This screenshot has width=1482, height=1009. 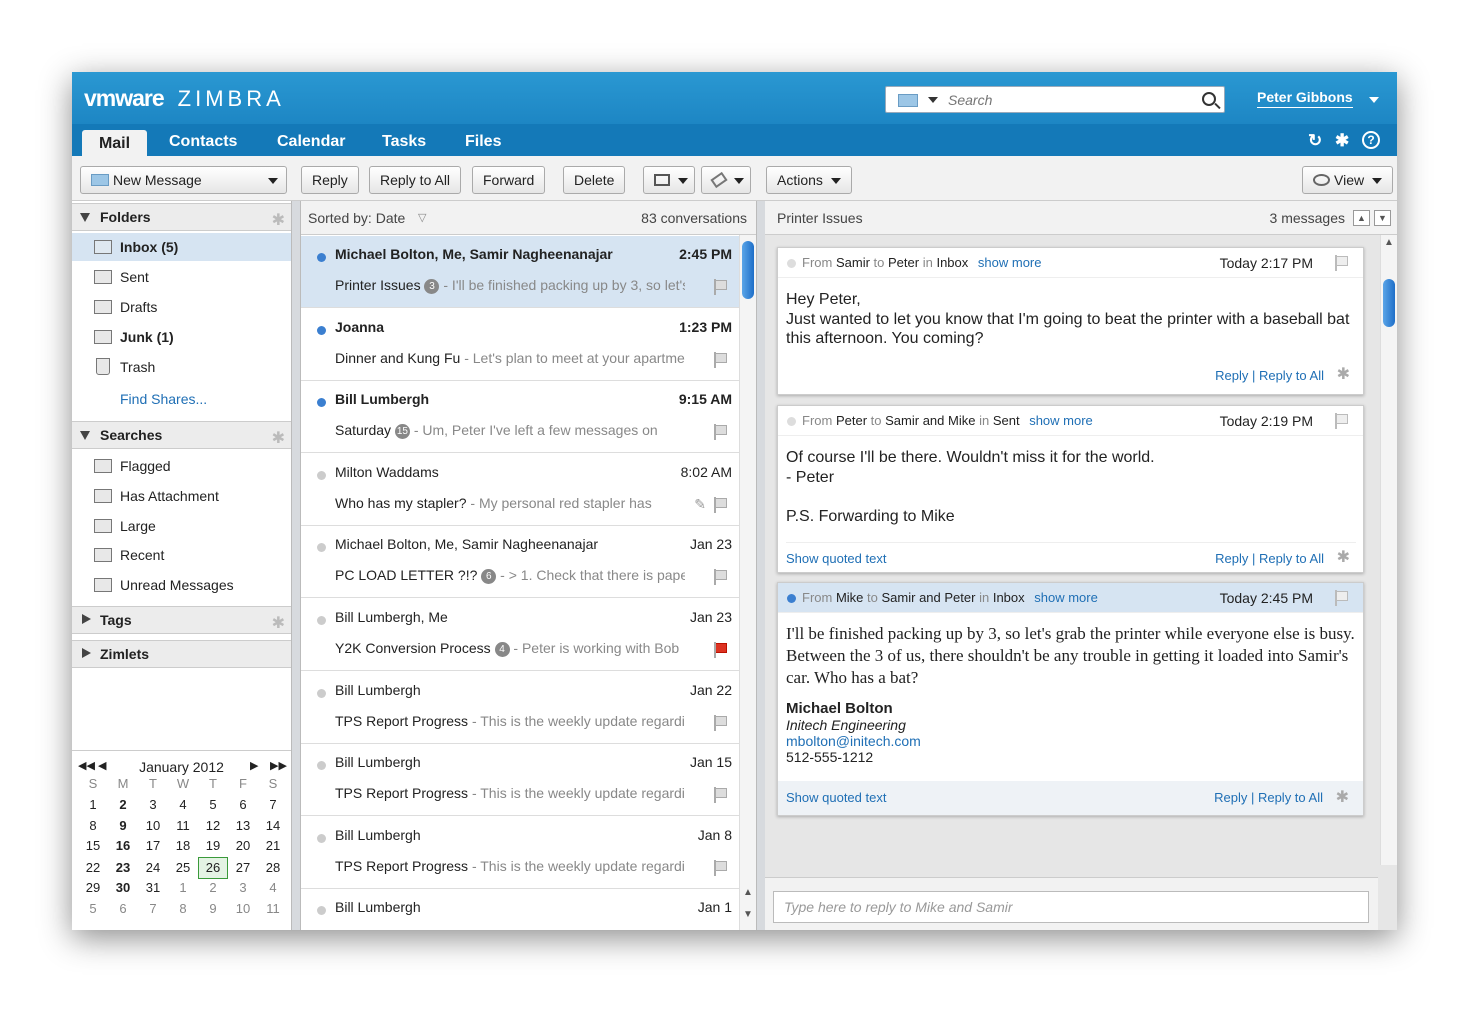 I want to click on reading-pane-scrollbar: ▲, so click(x=1388, y=550).